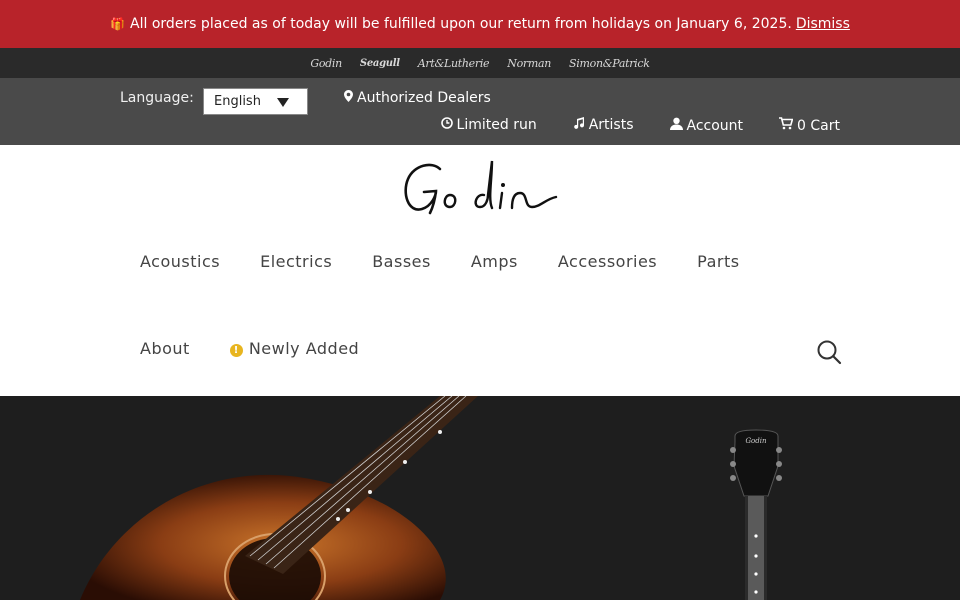 Image resolution: width=960 pixels, height=600 pixels. What do you see at coordinates (756, 441) in the screenshot?
I see `svg-text: Godin` at bounding box center [756, 441].